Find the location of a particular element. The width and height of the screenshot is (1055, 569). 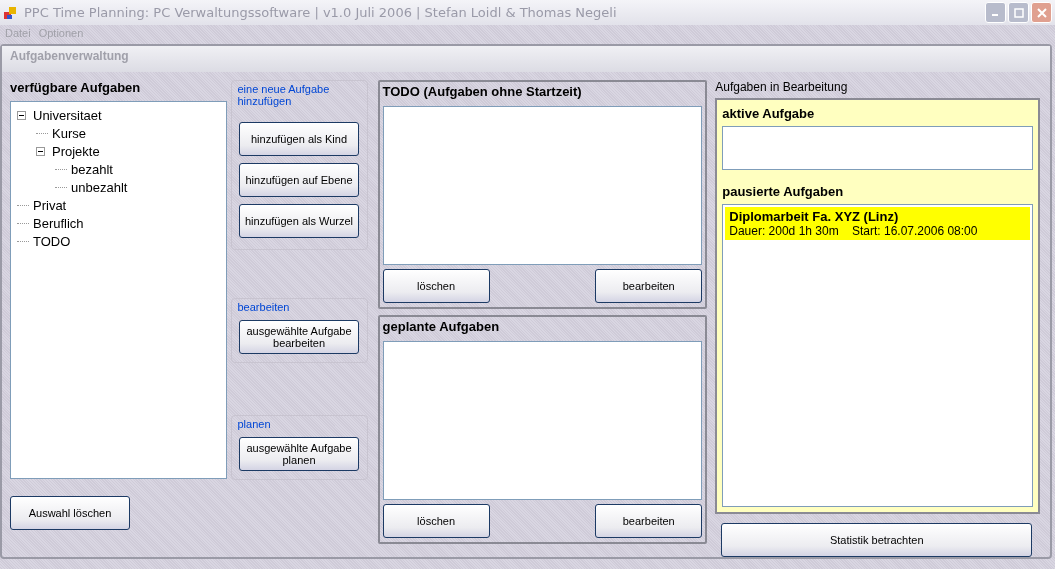

panel-title: Aufgabenverwaltung is located at coordinates (526, 59).